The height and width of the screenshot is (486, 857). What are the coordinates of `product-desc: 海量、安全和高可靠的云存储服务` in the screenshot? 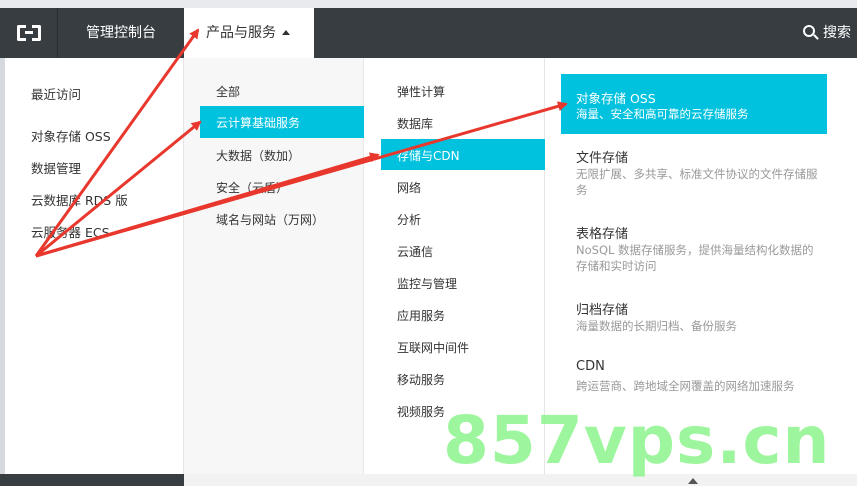 It's located at (662, 114).